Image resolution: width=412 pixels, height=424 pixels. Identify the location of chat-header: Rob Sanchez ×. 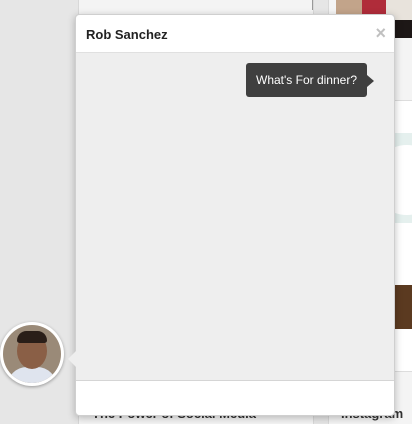
(235, 34).